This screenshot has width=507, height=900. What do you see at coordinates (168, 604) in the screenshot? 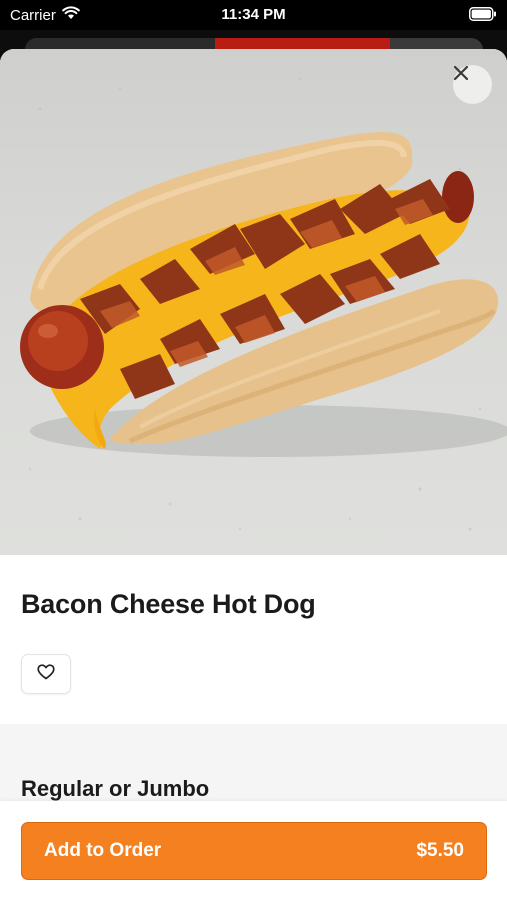
I see `item-title: Bacon Cheese Hot Dog` at bounding box center [168, 604].